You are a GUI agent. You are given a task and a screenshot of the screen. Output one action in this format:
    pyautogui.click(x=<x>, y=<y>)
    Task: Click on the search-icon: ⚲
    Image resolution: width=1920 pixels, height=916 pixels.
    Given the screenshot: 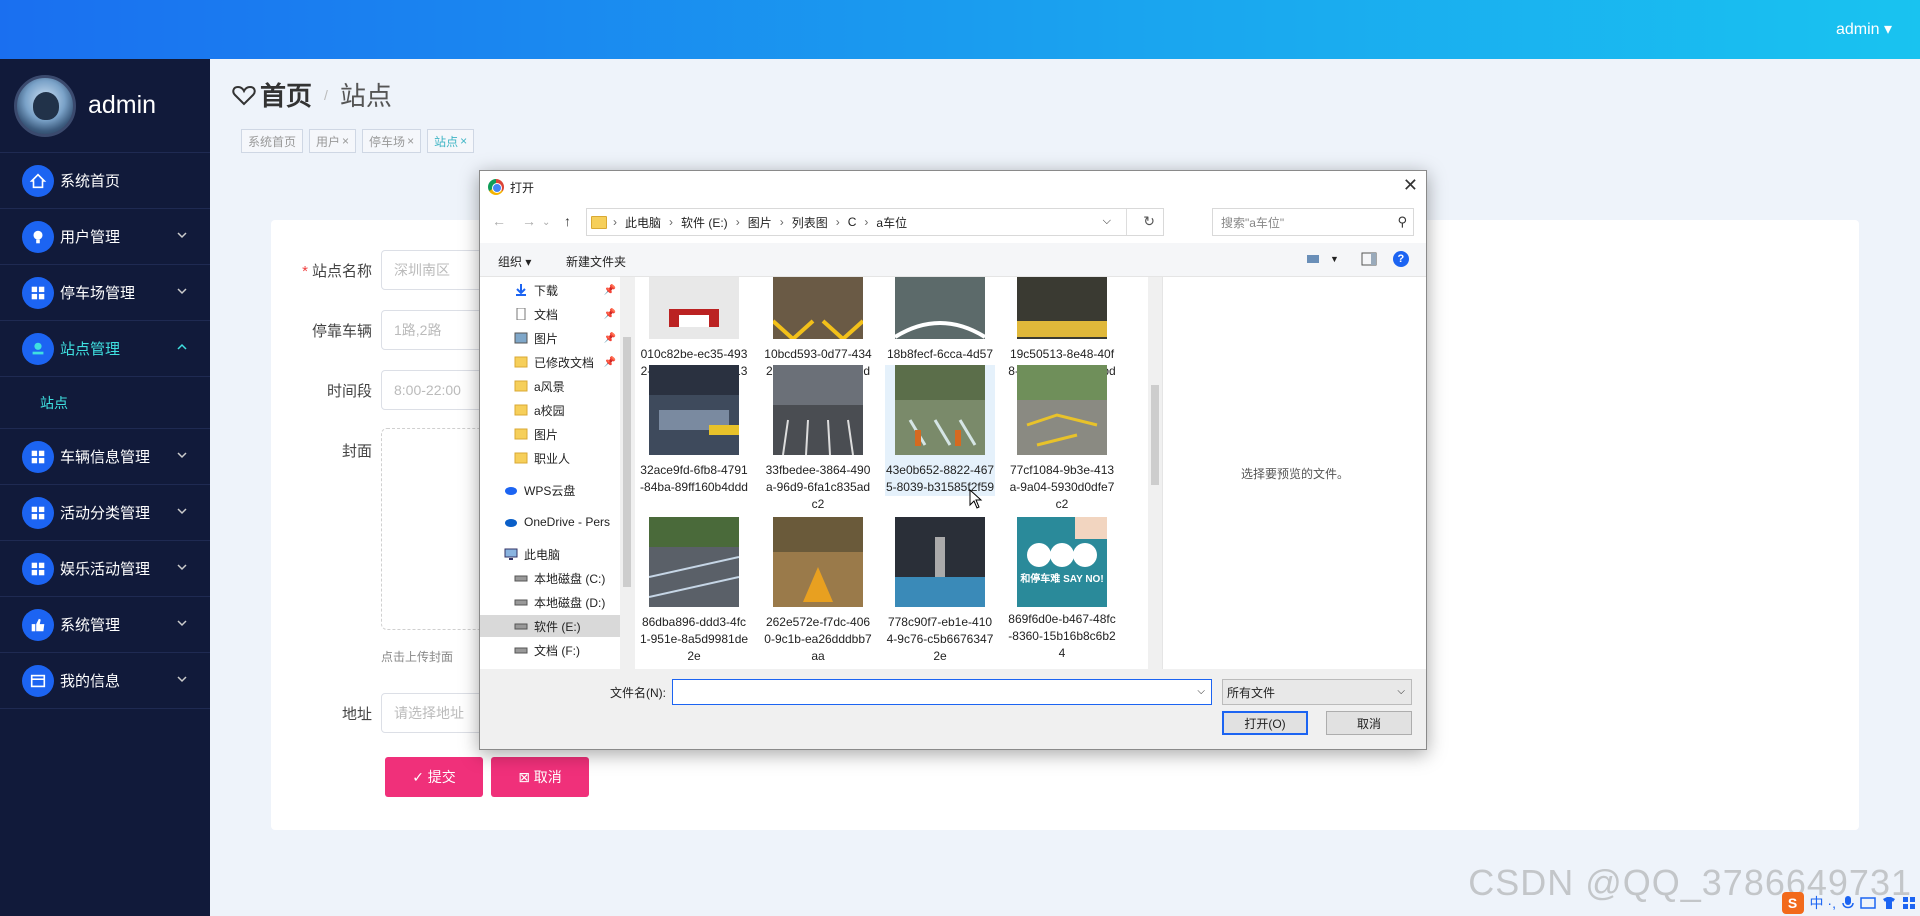 What is the action you would take?
    pyautogui.click(x=1402, y=222)
    